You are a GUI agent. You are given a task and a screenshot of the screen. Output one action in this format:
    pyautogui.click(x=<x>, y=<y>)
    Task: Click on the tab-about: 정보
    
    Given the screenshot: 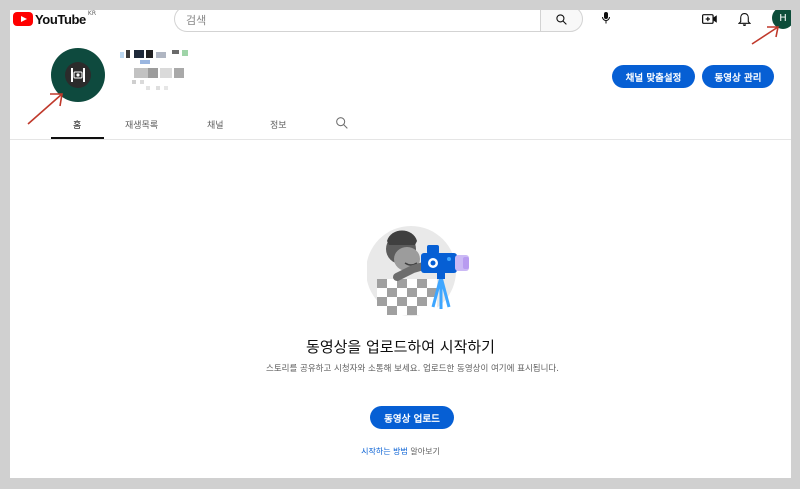 What is the action you would take?
    pyautogui.click(x=278, y=124)
    